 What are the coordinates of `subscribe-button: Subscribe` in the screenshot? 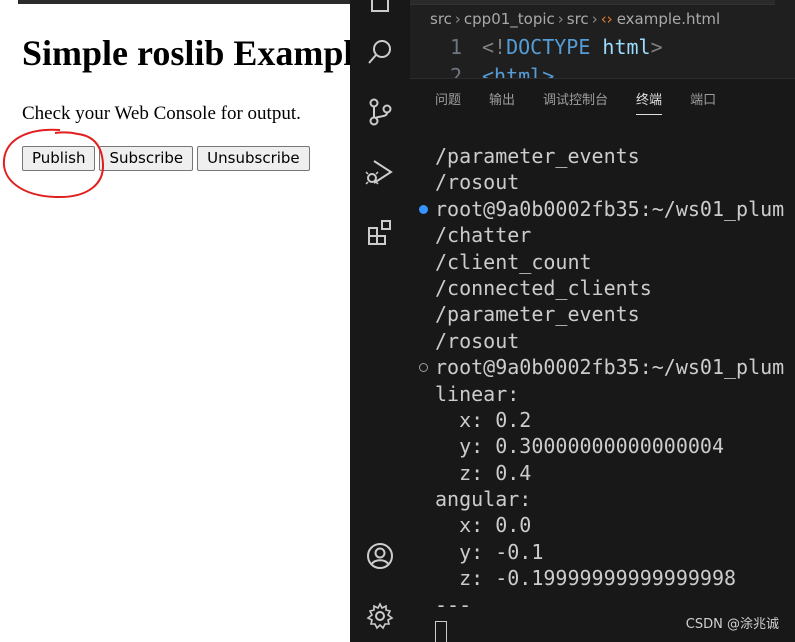 It's located at (146, 158).